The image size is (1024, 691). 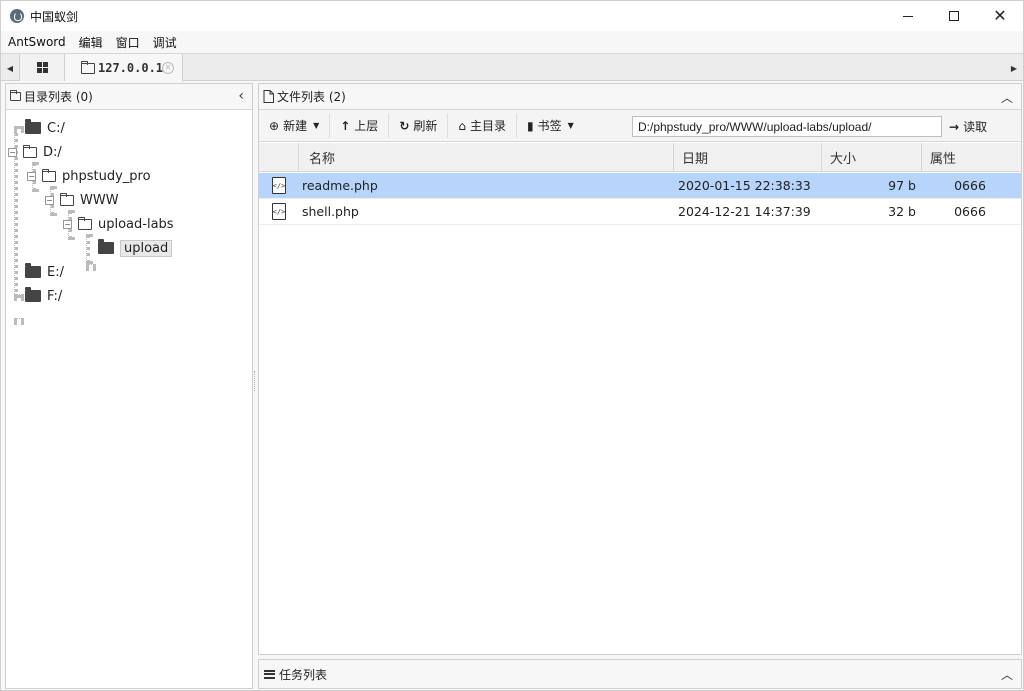 What do you see at coordinates (52, 152) in the screenshot?
I see `tree-node-label: D:/` at bounding box center [52, 152].